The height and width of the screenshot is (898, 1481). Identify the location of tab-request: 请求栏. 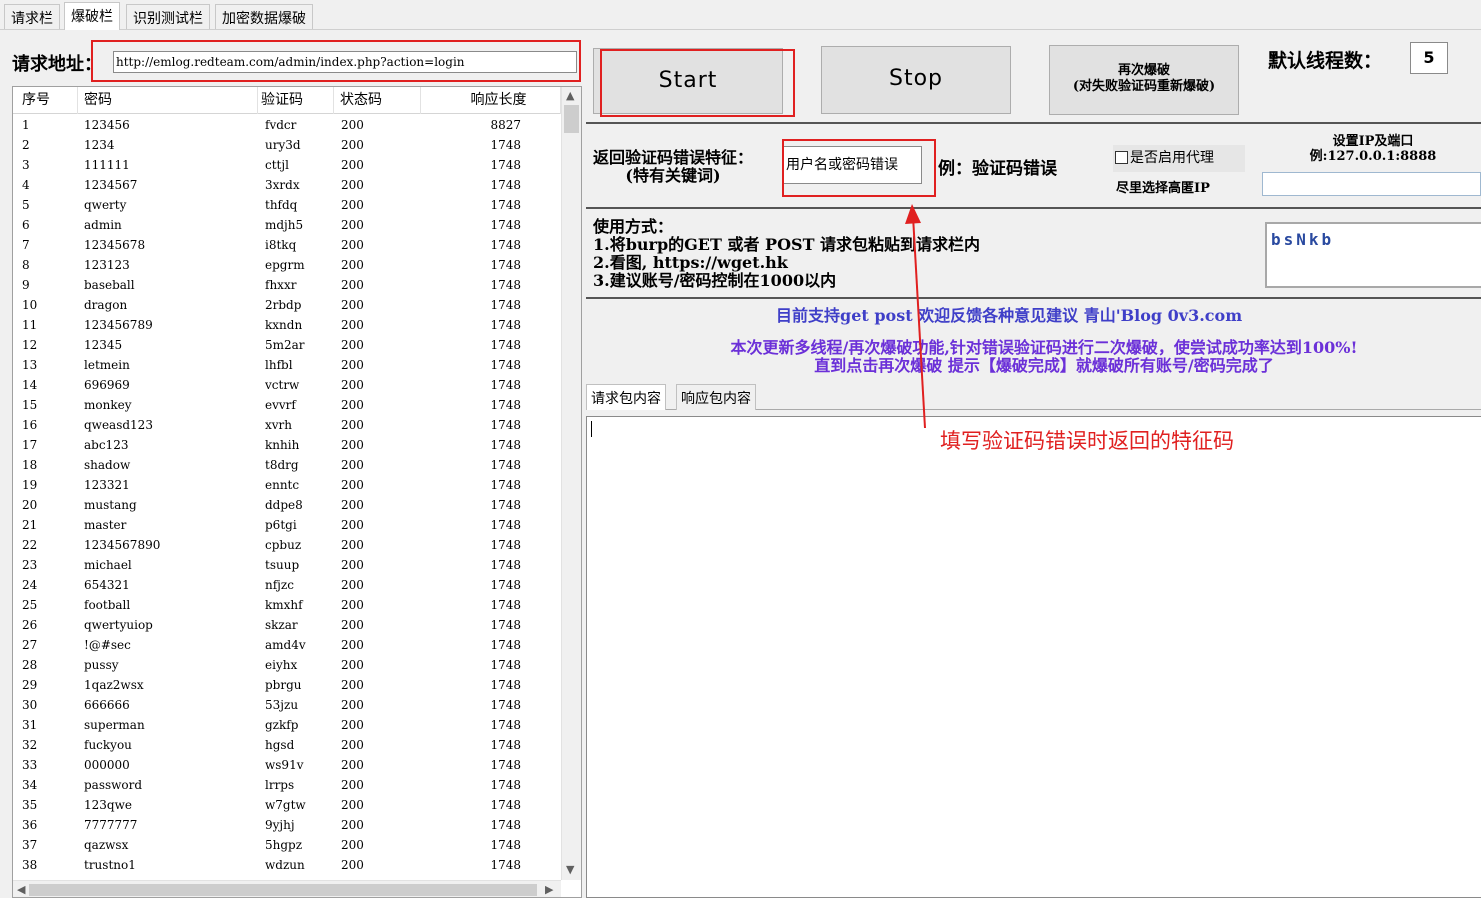
(32, 16).